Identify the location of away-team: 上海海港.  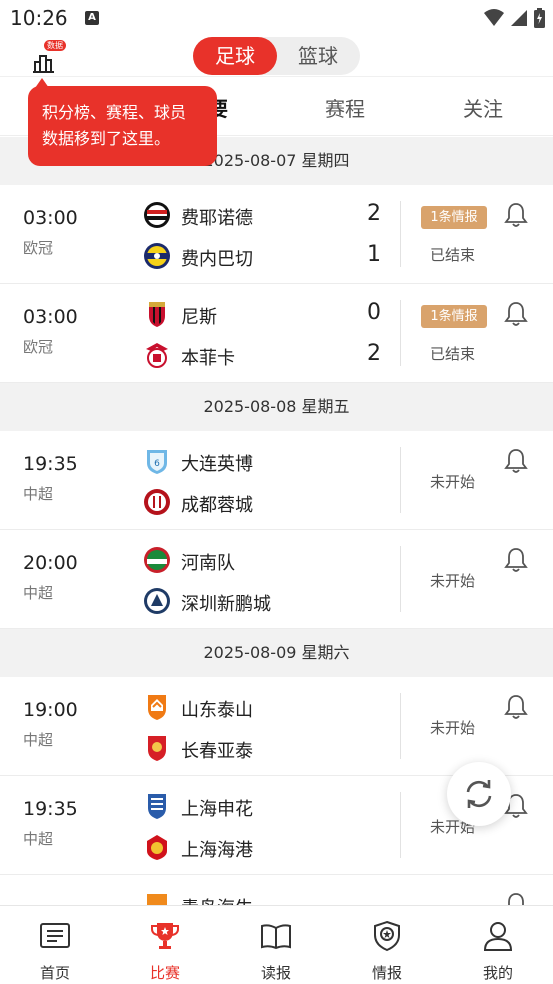
(268, 848).